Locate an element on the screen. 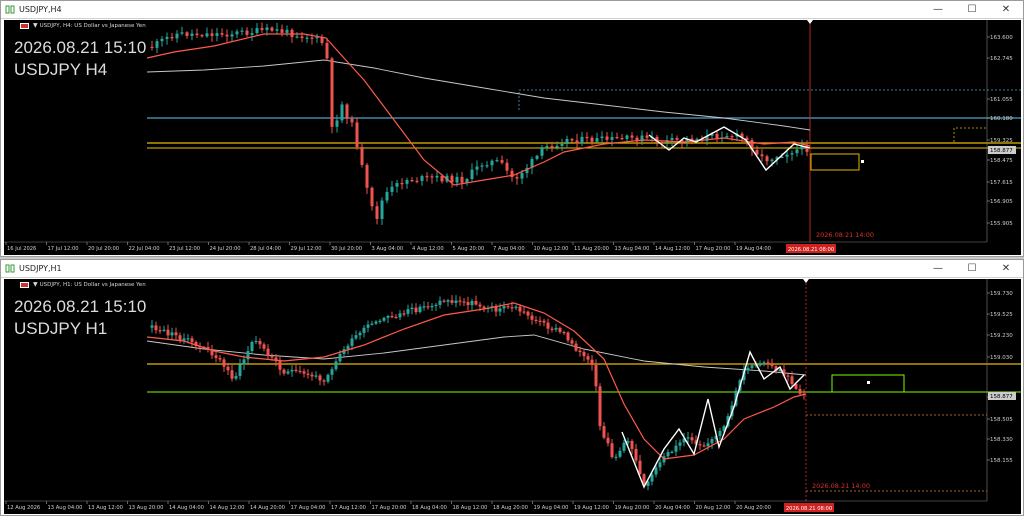  overlay-symbol: USDJPY H1 is located at coordinates (61, 328).